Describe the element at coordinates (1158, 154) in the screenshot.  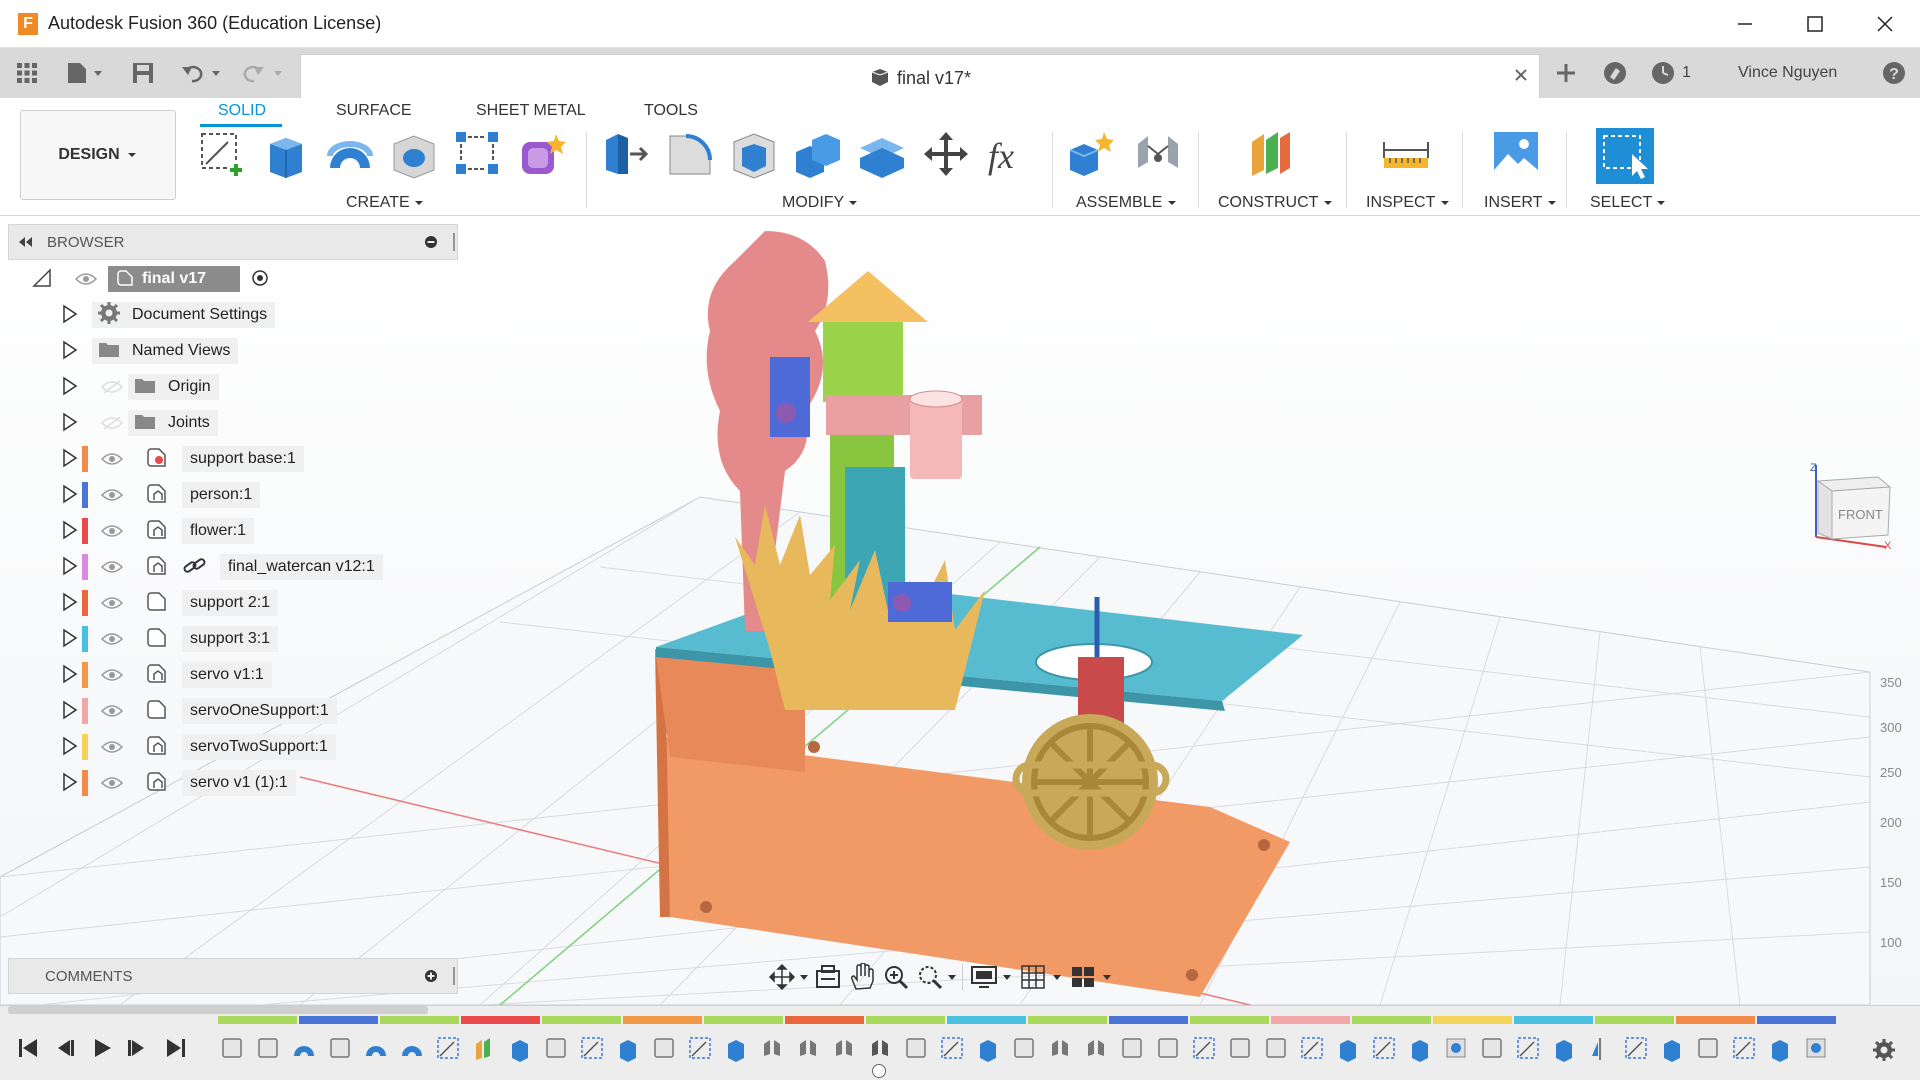
I see `joint-button` at that location.